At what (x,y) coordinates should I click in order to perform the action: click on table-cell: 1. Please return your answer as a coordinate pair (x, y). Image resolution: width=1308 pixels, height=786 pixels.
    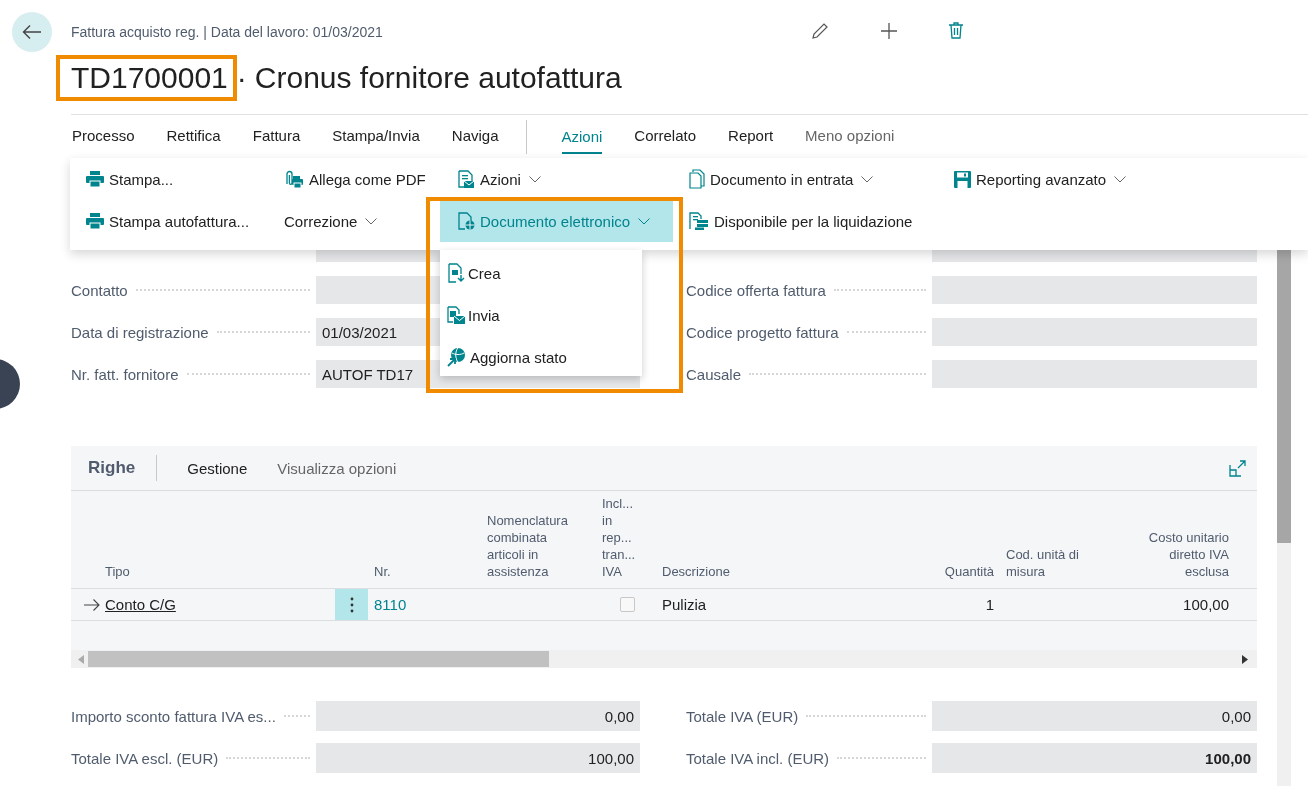
    Looking at the image, I should click on (989, 604).